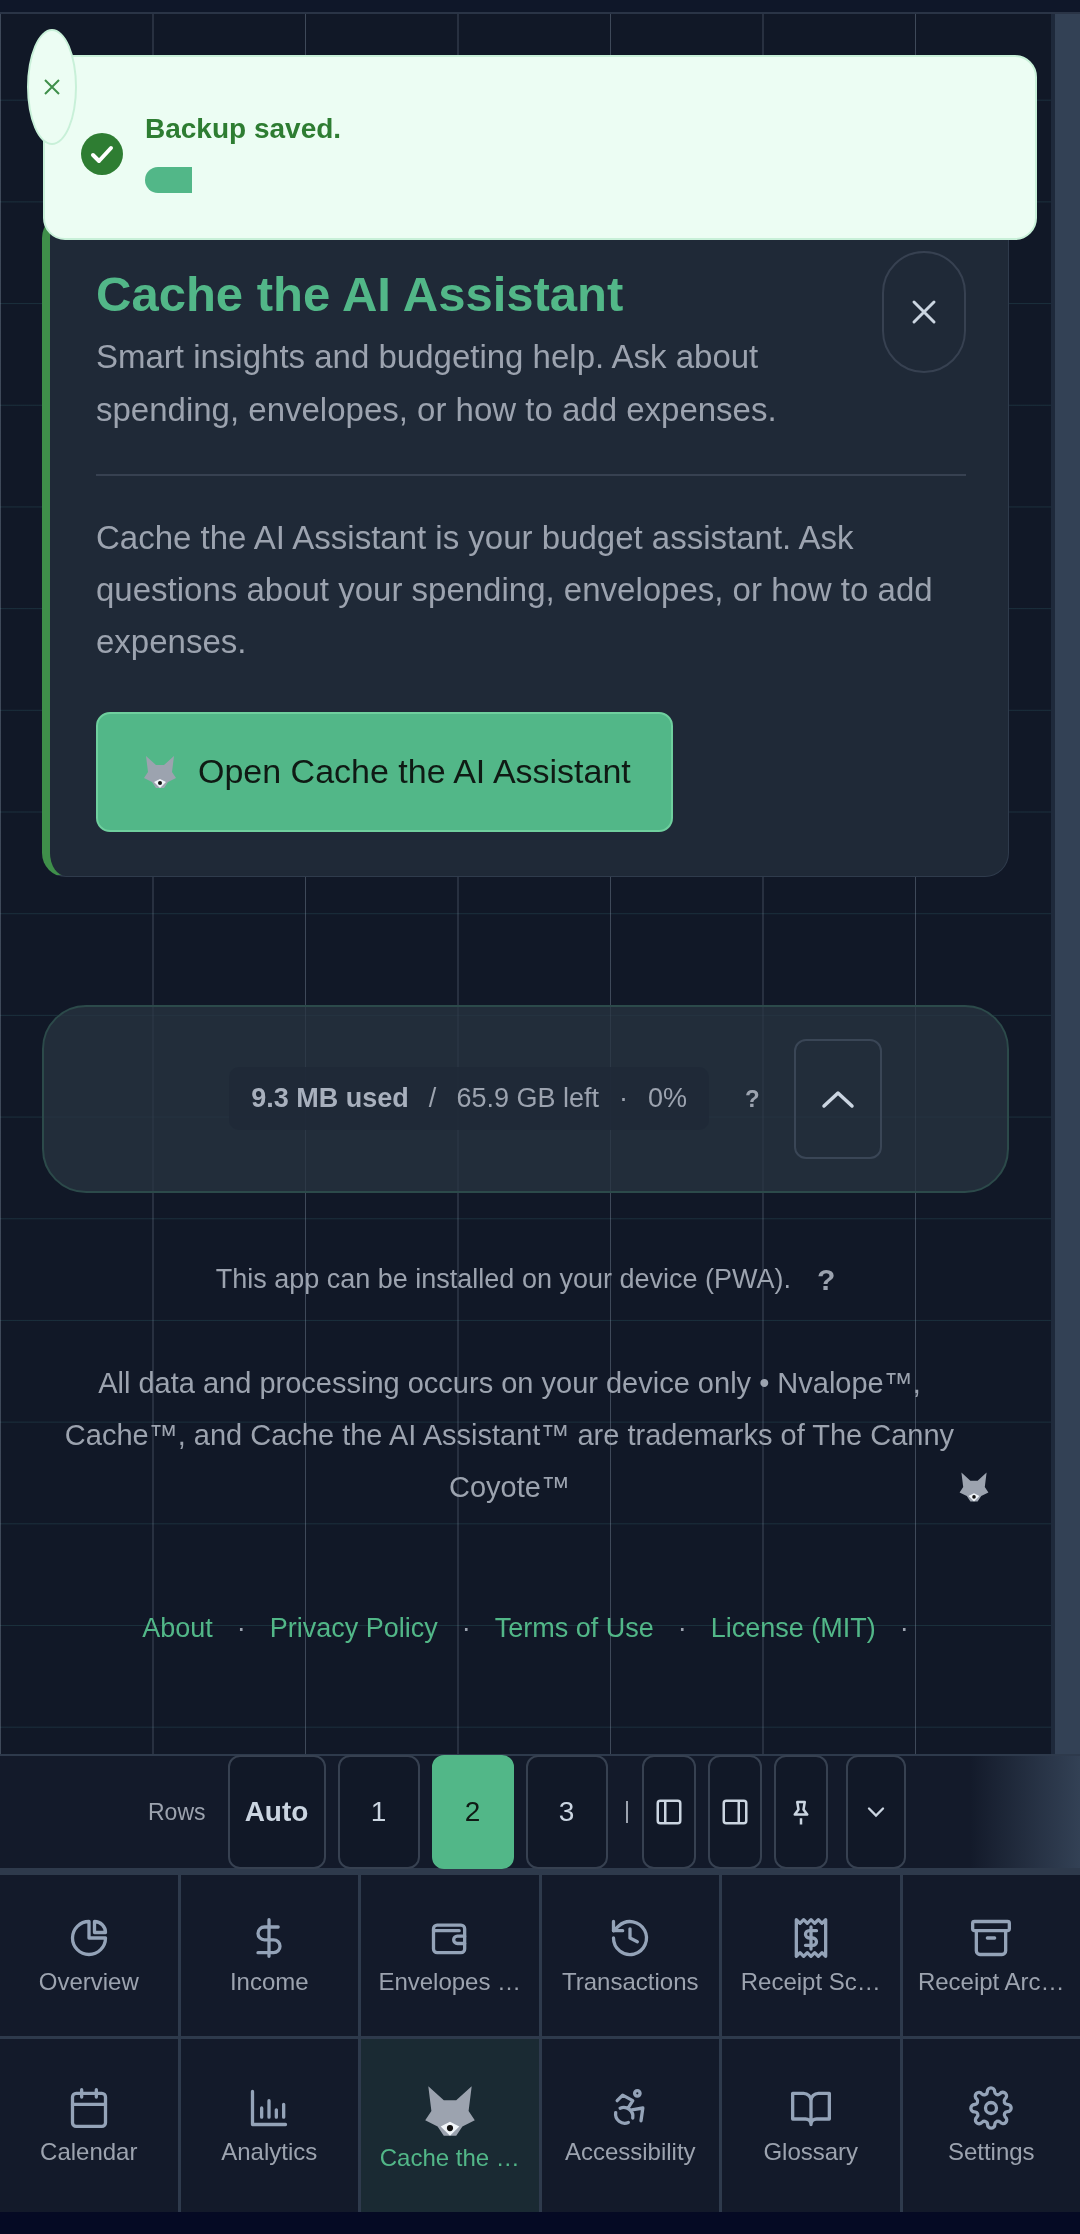  Describe the element at coordinates (360, 294) in the screenshot. I see `card-title: Cache the AI Assistant` at that location.